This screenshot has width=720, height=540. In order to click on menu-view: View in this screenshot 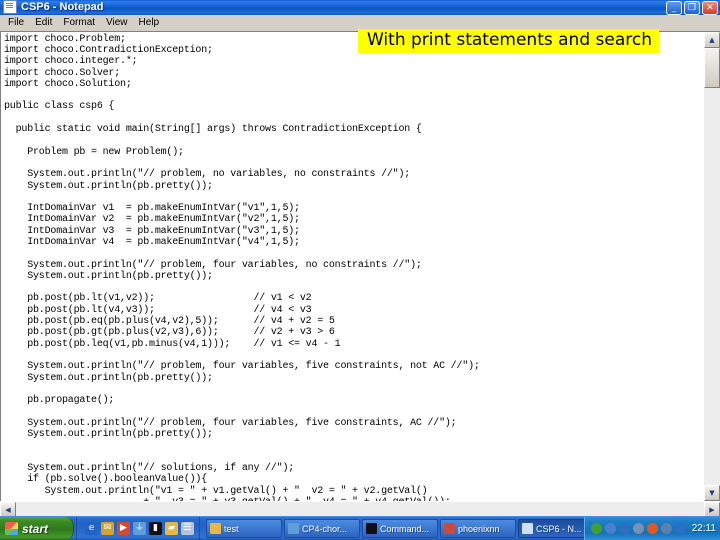, I will do `click(117, 22)`.